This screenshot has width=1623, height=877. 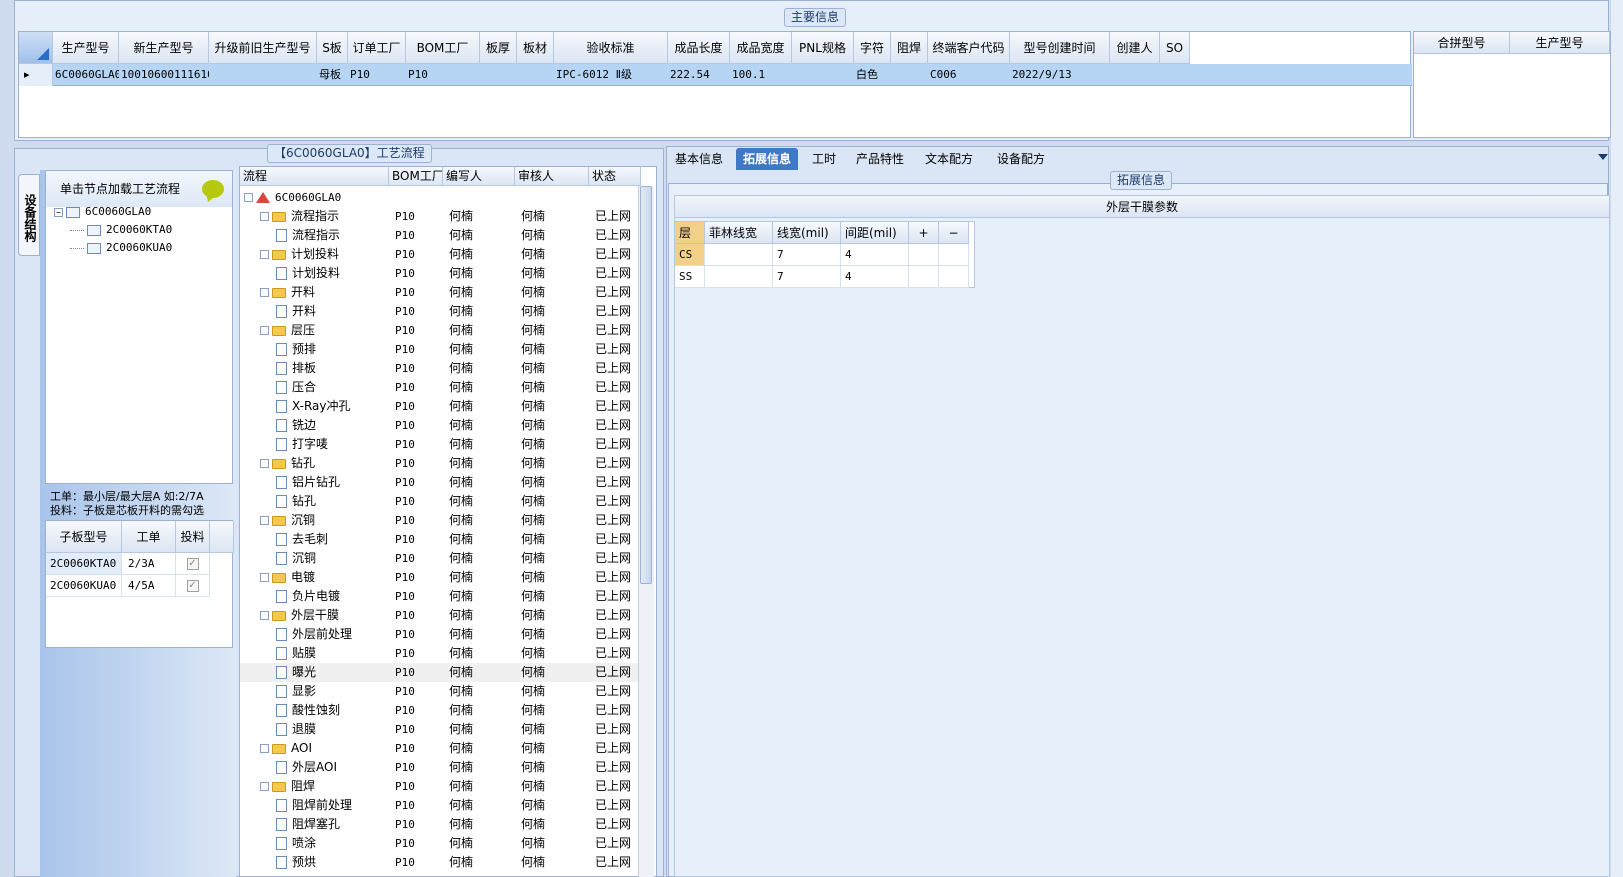 What do you see at coordinates (332, 387) in the screenshot?
I see `process-name-cell: 压合` at bounding box center [332, 387].